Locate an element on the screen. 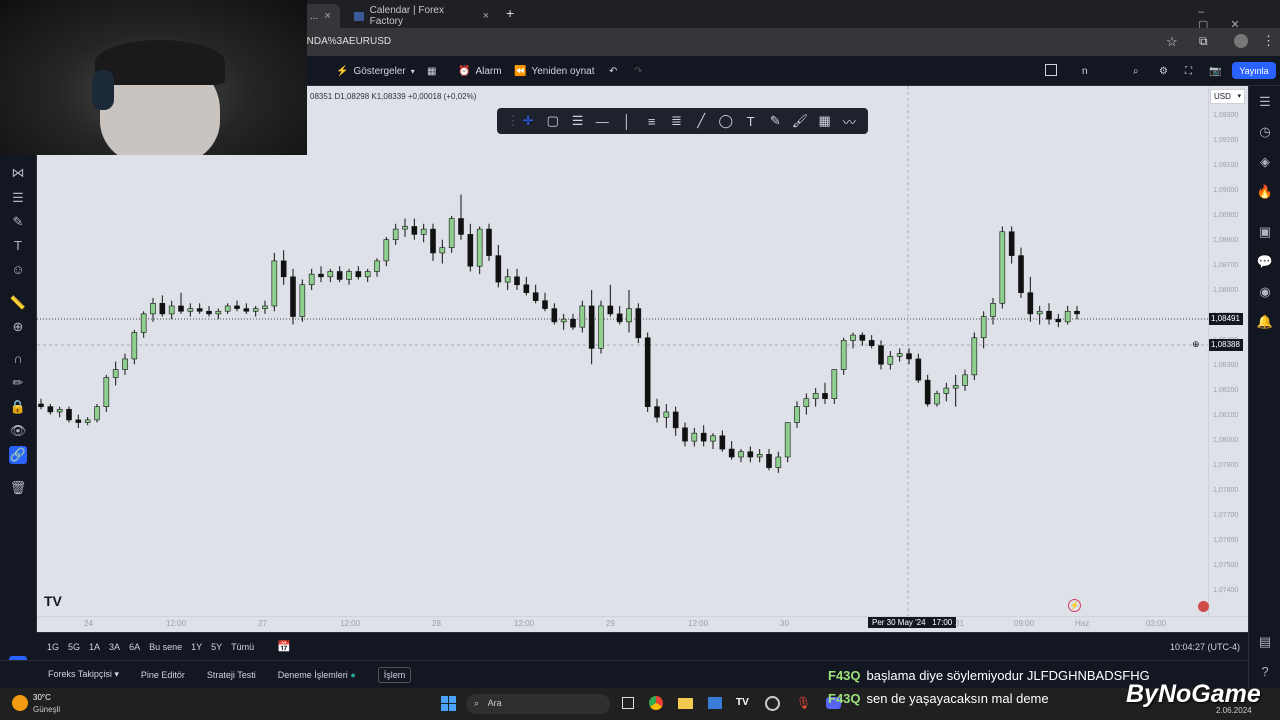 The width and height of the screenshot is (1280, 720). watchlist-icon: ☰ is located at coordinates (1265, 103).